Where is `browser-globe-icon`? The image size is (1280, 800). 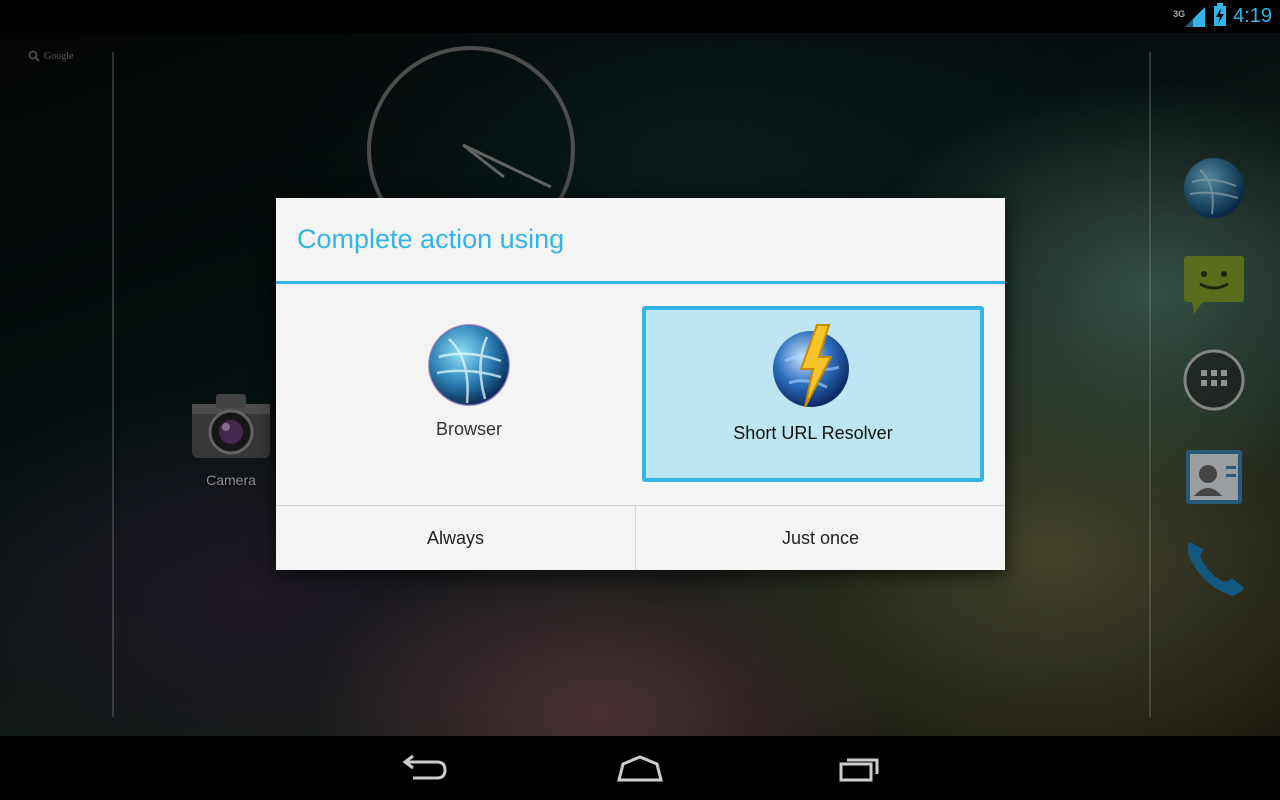 browser-globe-icon is located at coordinates (469, 365).